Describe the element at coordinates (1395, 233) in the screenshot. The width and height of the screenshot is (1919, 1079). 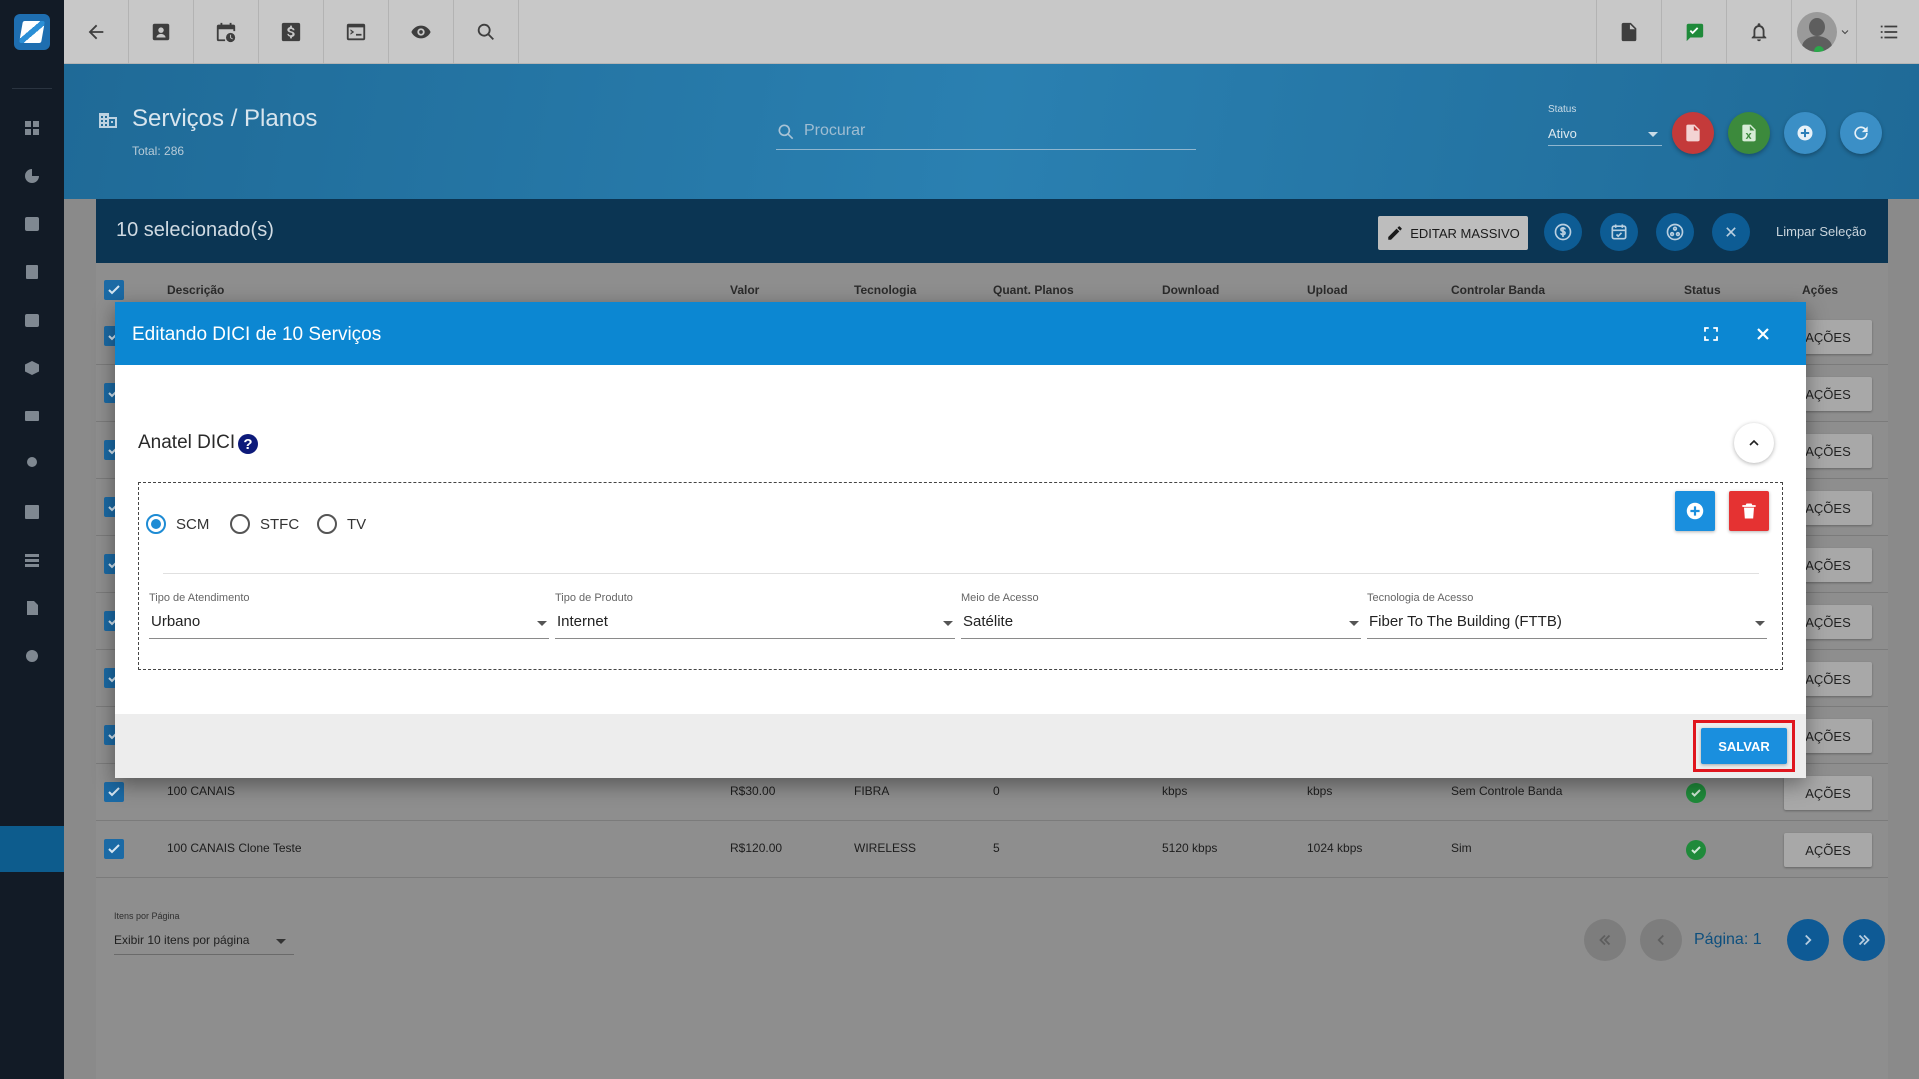
I see `pencil-icon` at that location.